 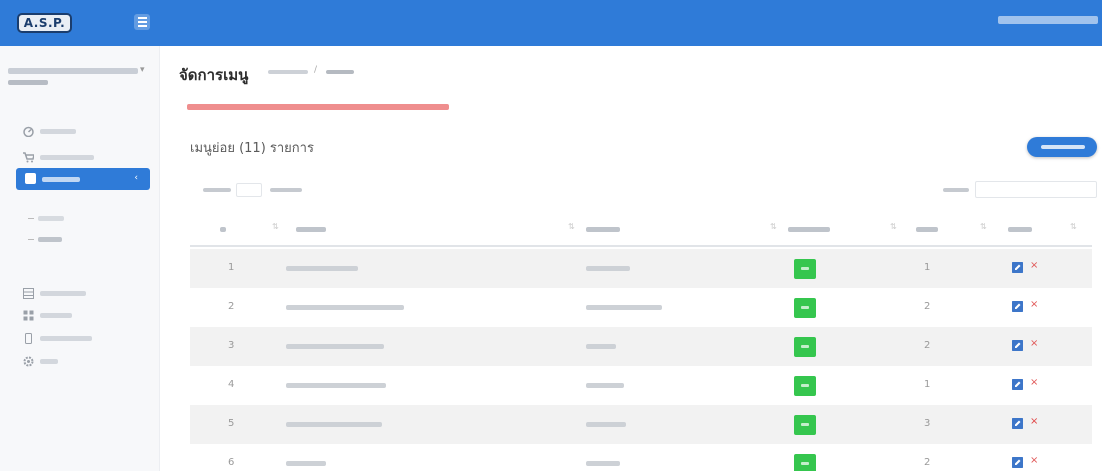 What do you see at coordinates (28, 315) in the screenshot?
I see `list-icon` at bounding box center [28, 315].